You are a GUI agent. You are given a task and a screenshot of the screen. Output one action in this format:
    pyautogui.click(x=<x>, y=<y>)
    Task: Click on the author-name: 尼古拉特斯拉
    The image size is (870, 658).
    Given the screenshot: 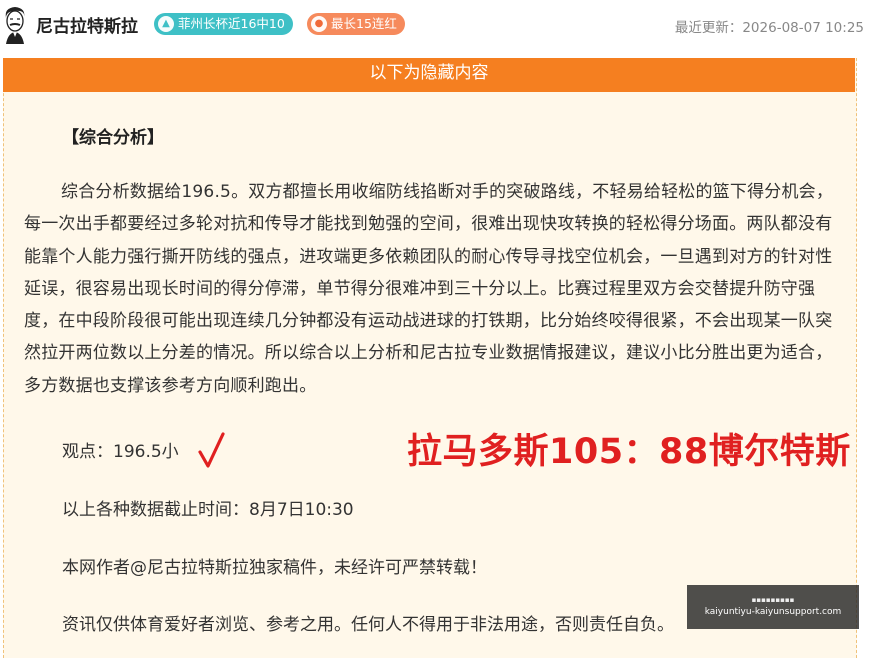 What is the action you would take?
    pyautogui.click(x=87, y=24)
    